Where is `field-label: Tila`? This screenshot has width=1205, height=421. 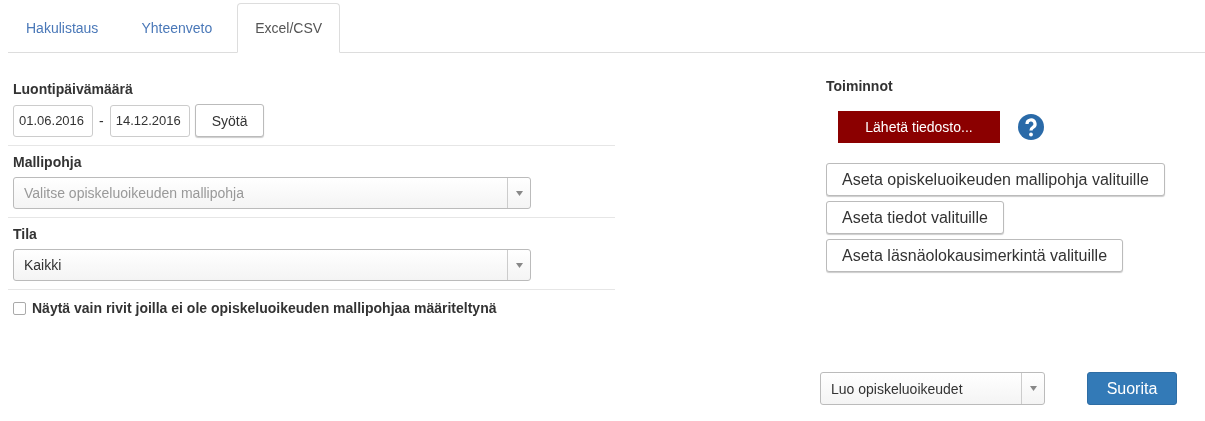
field-label: Tila is located at coordinates (25, 234).